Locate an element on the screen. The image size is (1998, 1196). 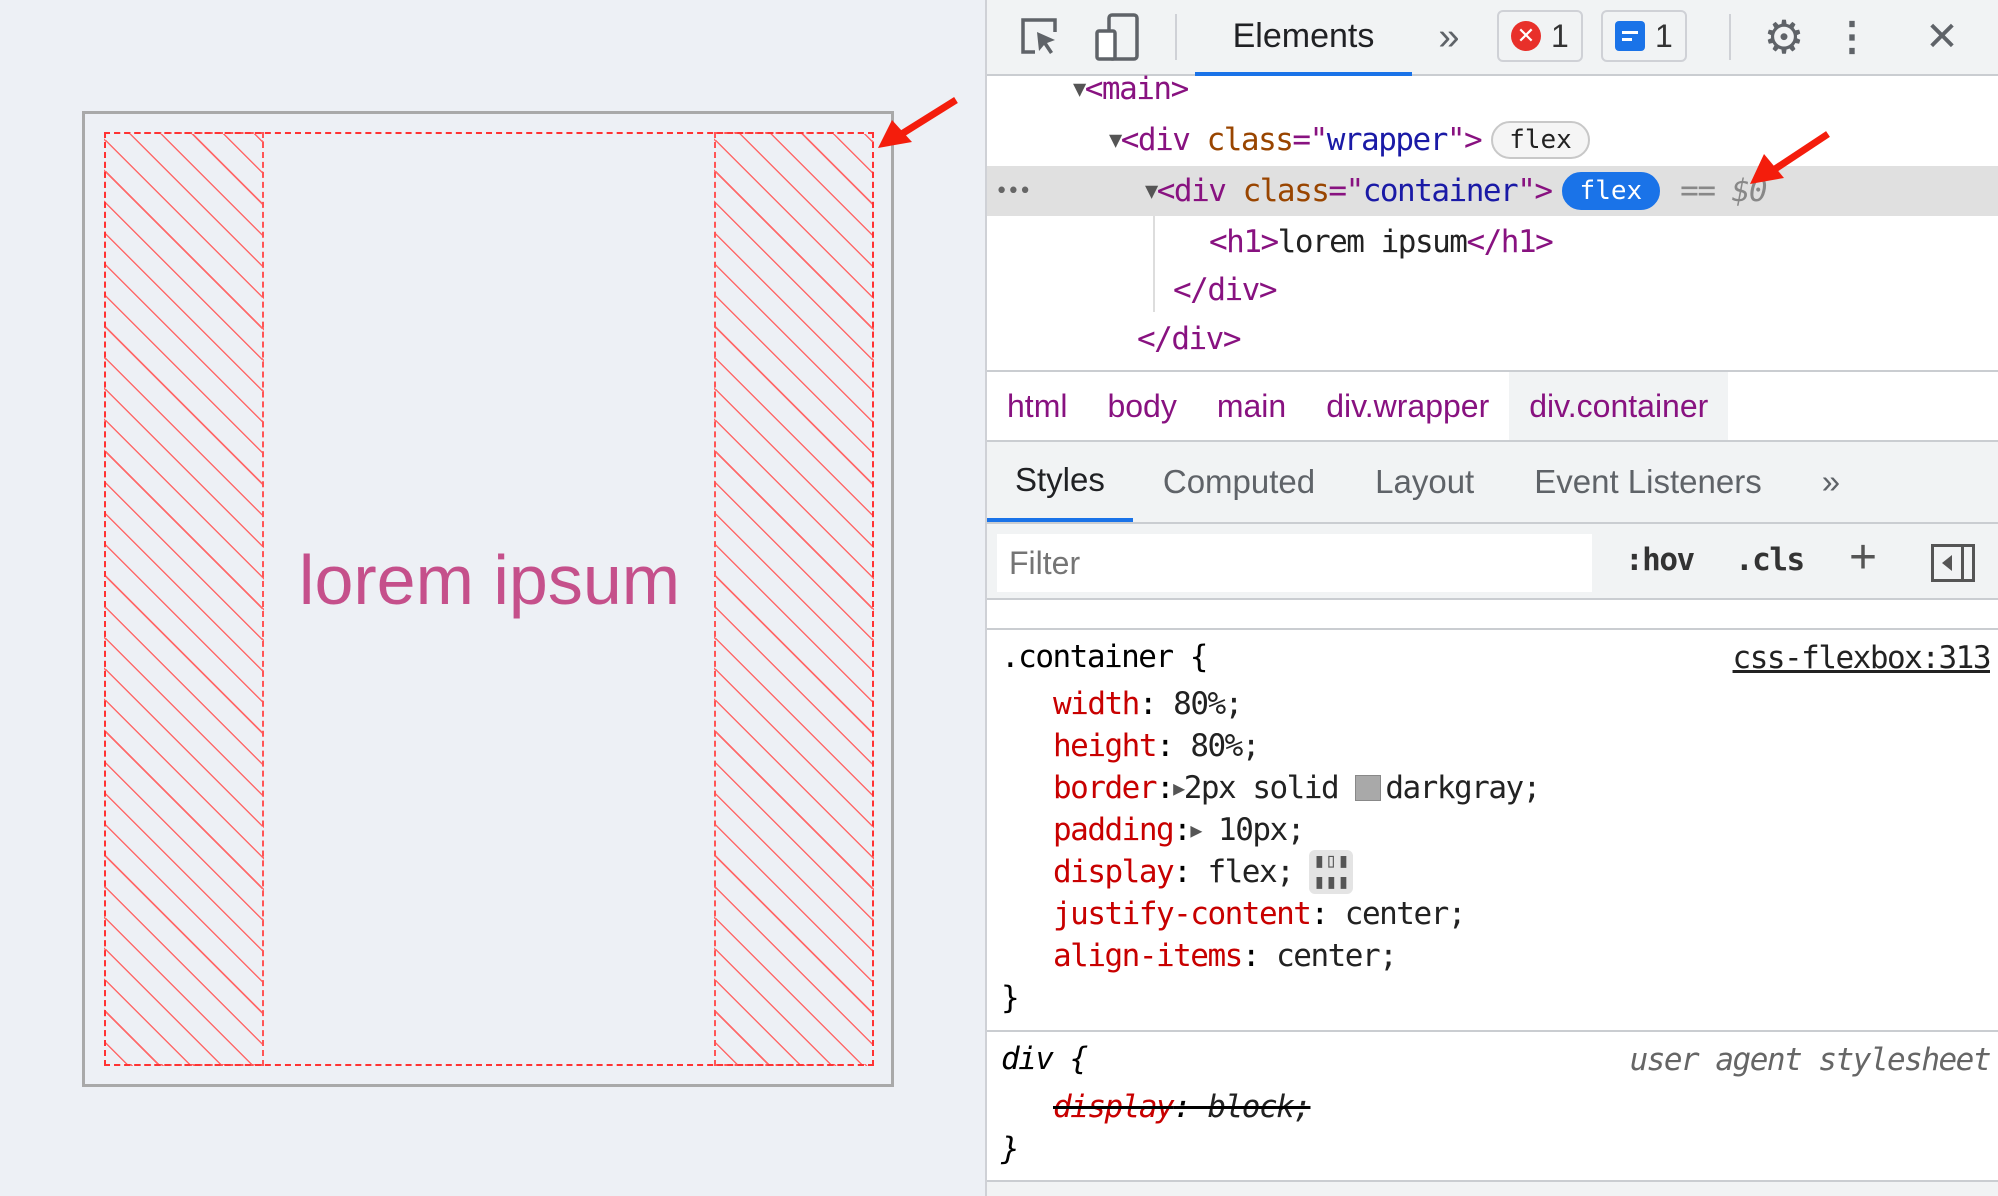
tag: <main> is located at coordinates (1136, 89).